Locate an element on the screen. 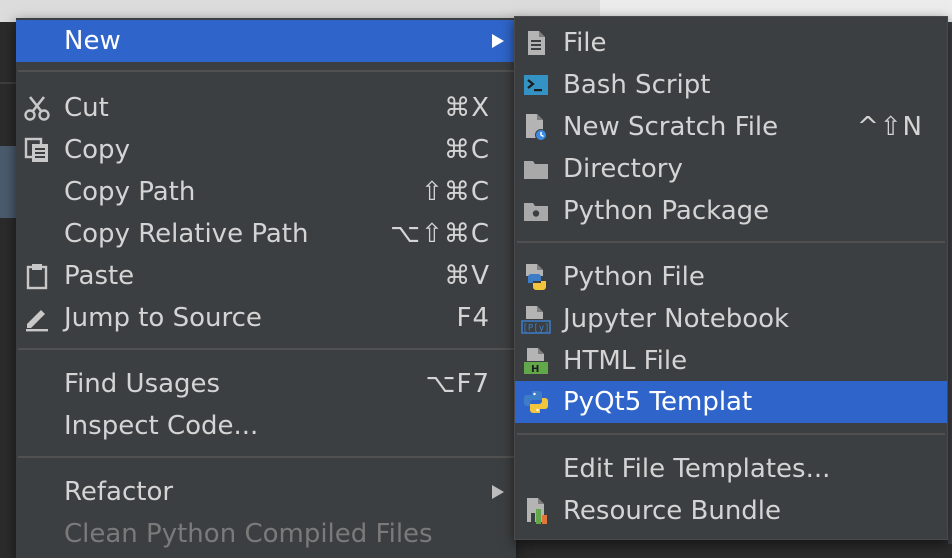 This screenshot has height=558, width=952. submenu-item-file: File is located at coordinates (731, 43).